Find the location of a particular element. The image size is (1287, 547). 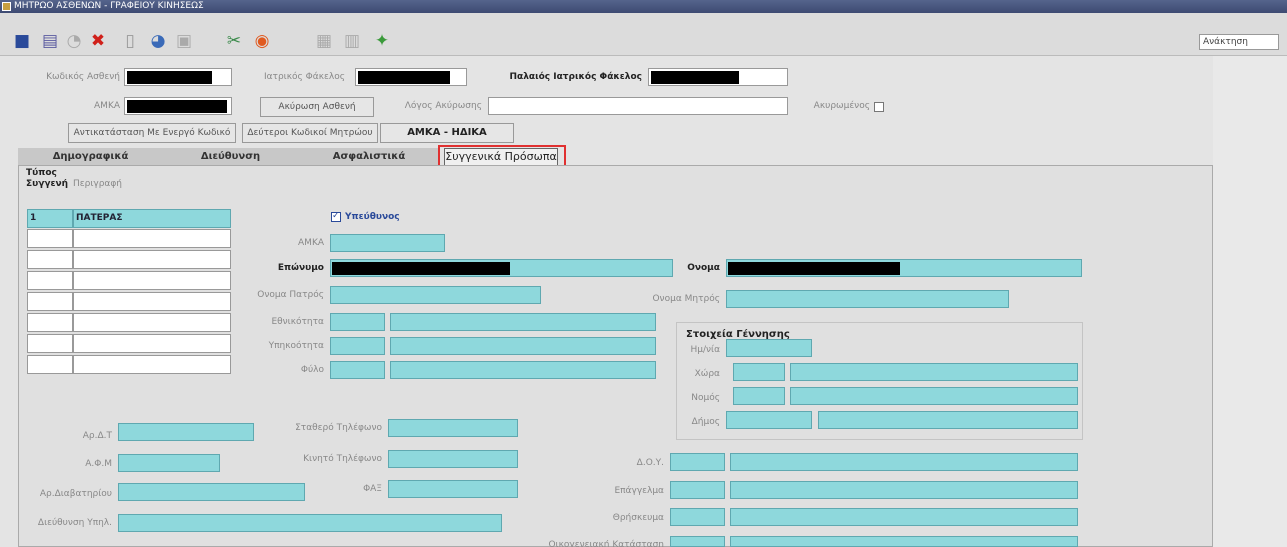

new-record-icon: ▯ is located at coordinates (130, 41).